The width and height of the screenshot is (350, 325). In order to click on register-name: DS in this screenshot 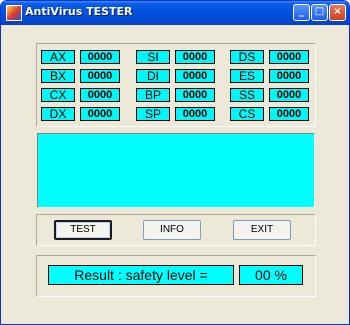, I will do `click(247, 57)`.